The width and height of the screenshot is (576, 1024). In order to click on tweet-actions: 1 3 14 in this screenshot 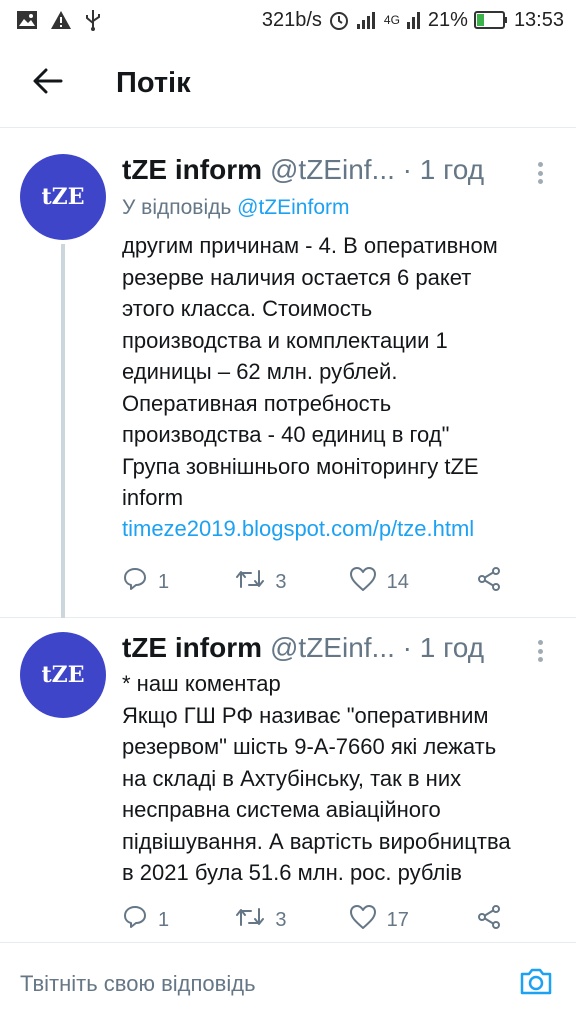, I will do `click(312, 582)`.